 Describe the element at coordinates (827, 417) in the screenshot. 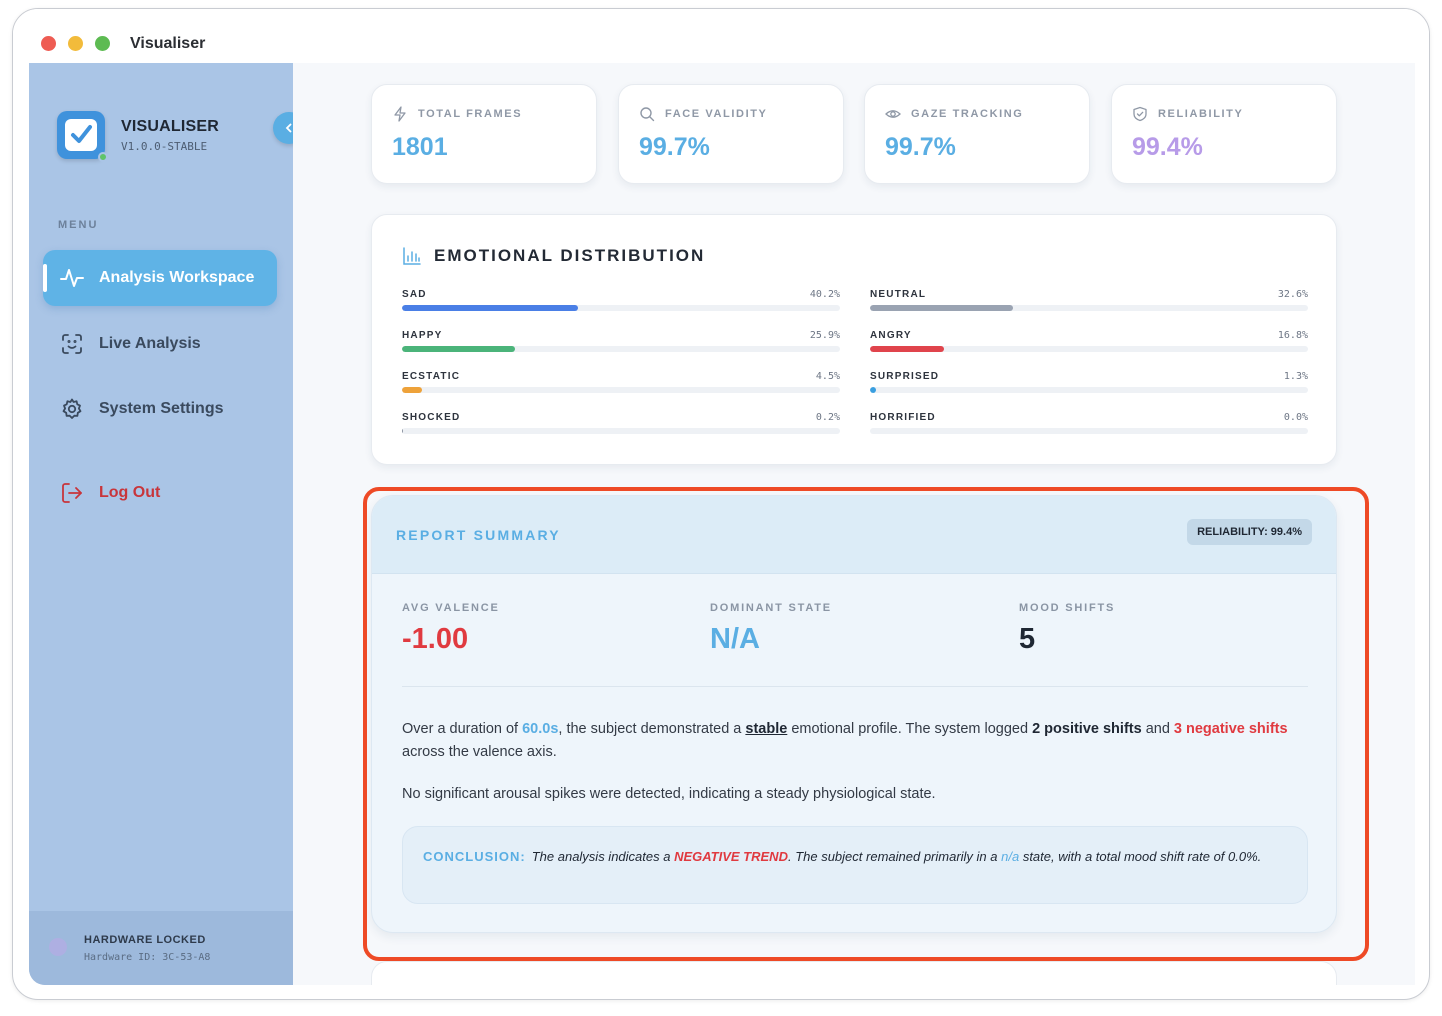

I see `emotion-percentage: 0.2%` at that location.